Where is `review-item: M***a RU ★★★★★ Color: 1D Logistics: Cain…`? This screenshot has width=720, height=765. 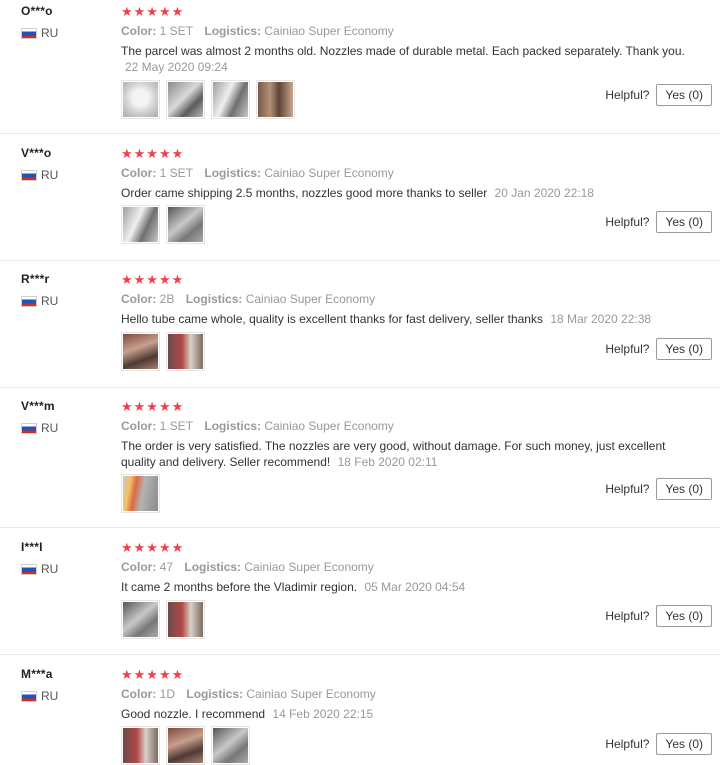
review-item: M***a RU ★★★★★ Color: 1D Logistics: Cain… is located at coordinates (360, 710).